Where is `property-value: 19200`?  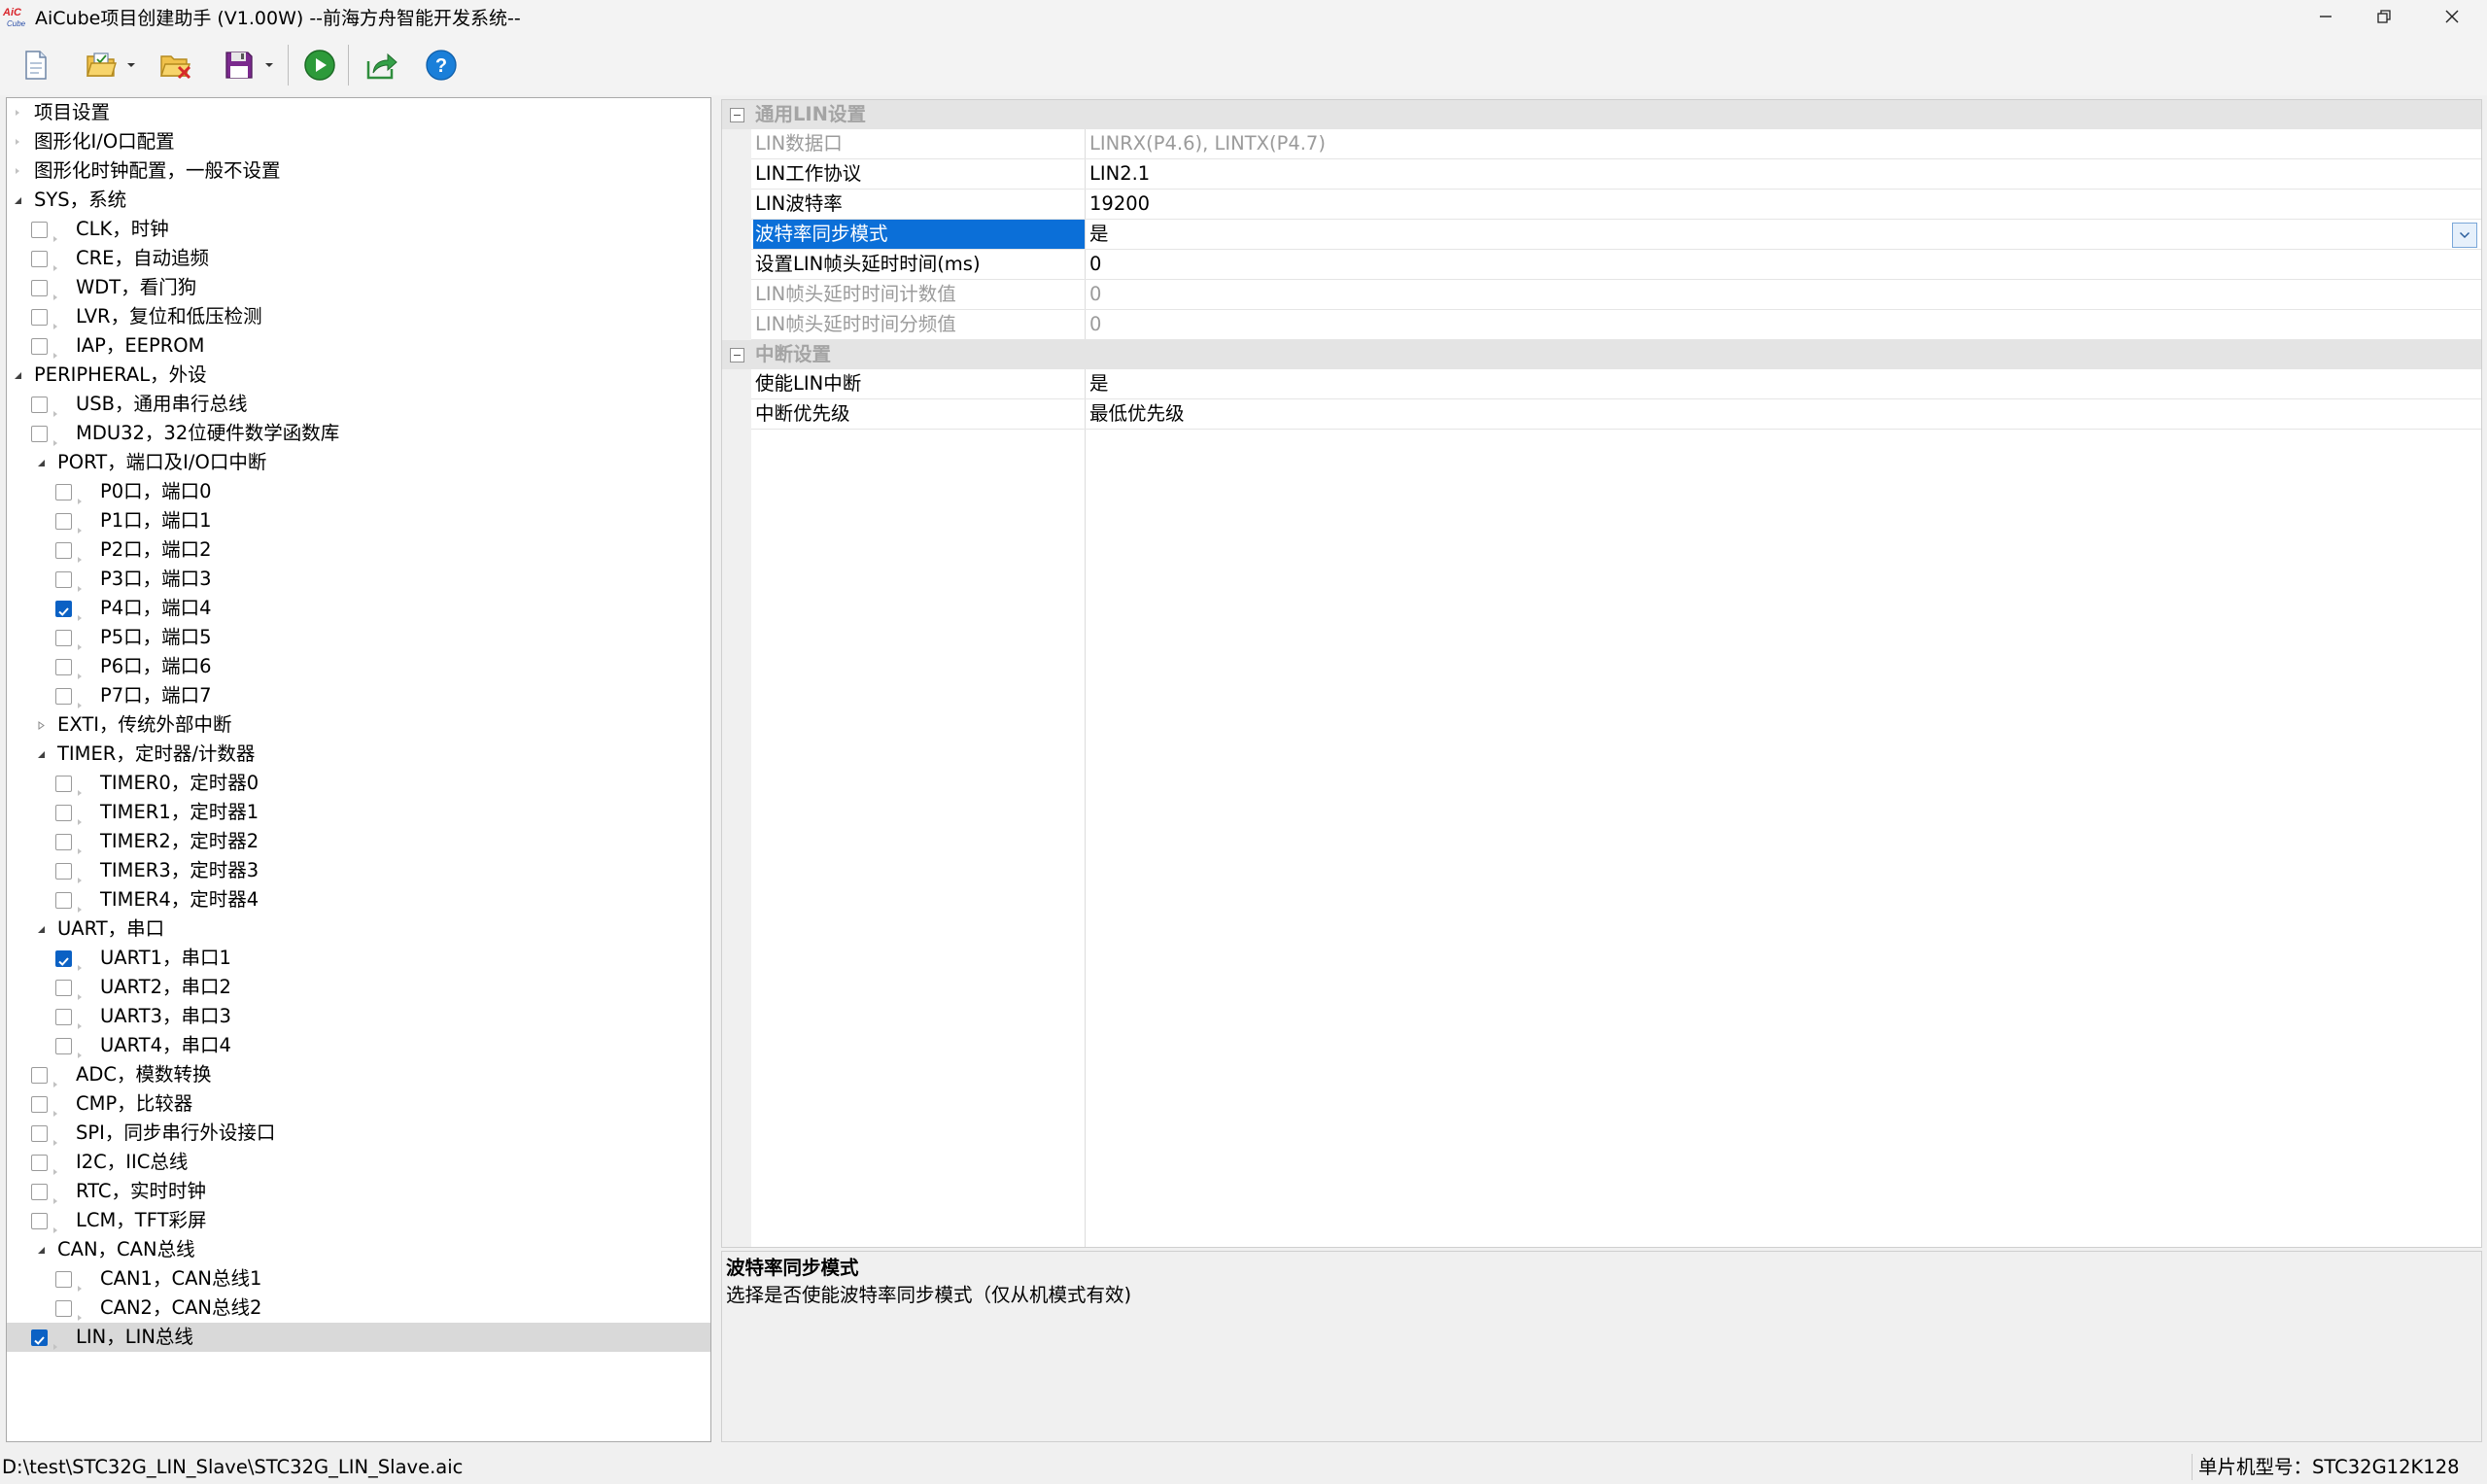
property-value: 19200 is located at coordinates (1784, 204).